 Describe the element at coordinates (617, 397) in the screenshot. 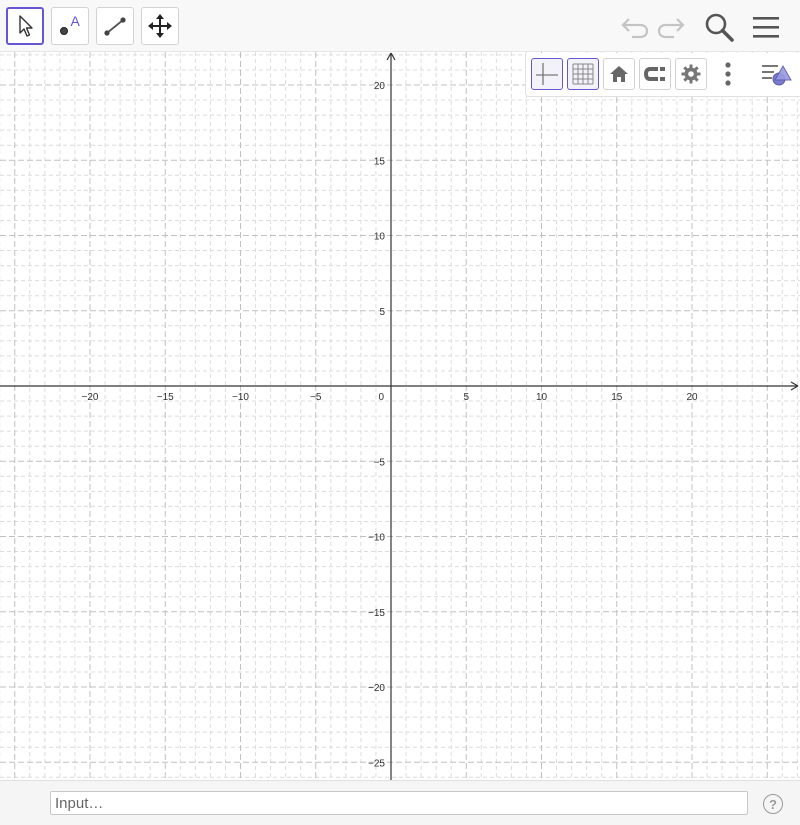

I see `x-tick-label: 15` at that location.